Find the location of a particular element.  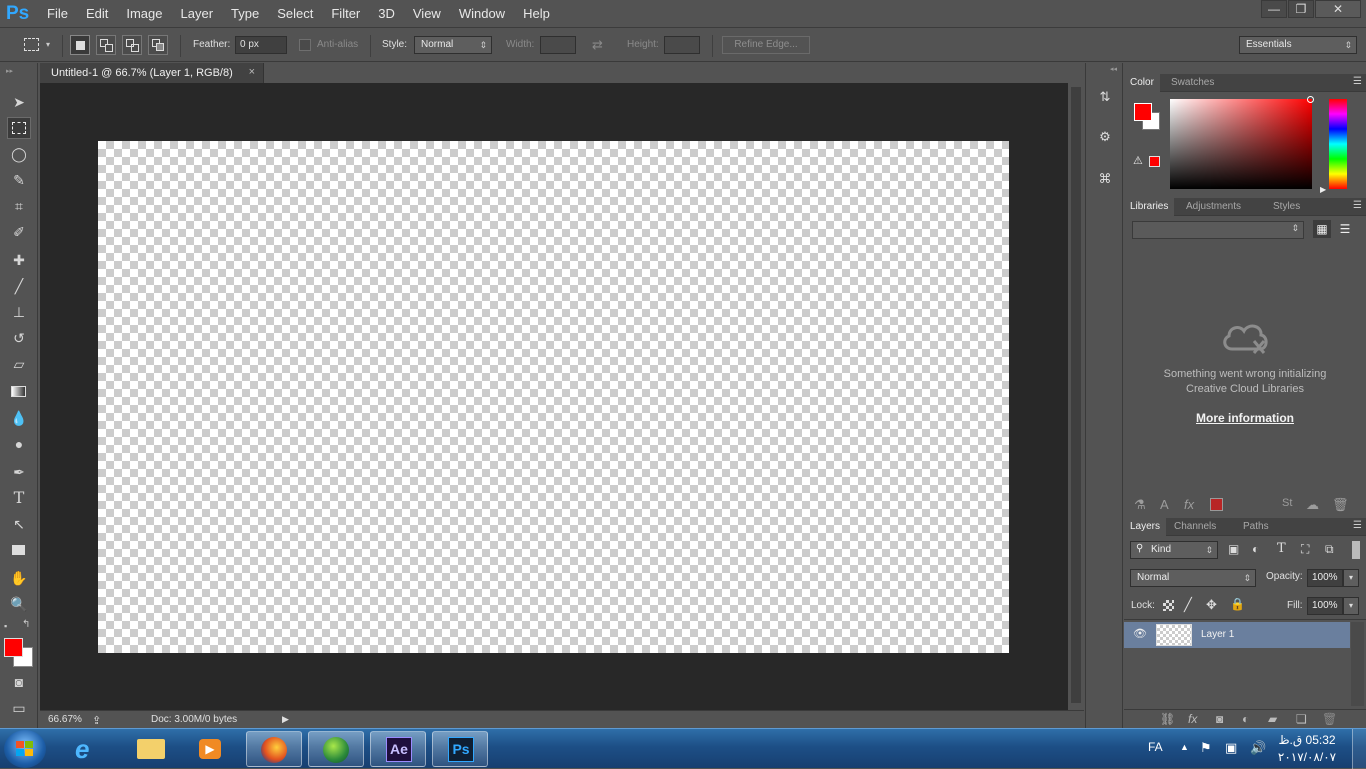

crop-tool-icon: ⌗ is located at coordinates (19, 206).